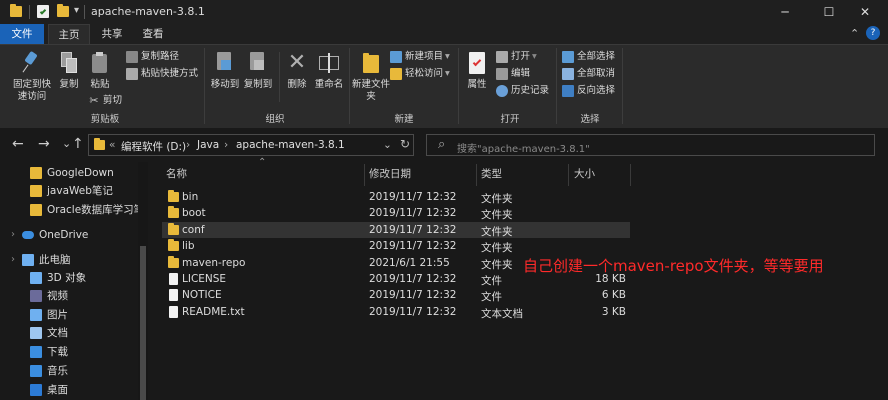 The image size is (888, 400). I want to click on close-button: ✕, so click(865, 12).